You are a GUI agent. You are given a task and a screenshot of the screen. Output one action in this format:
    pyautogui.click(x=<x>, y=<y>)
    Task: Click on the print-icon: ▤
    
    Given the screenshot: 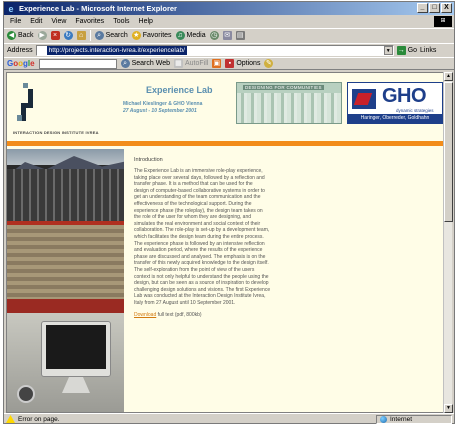 What is the action you would take?
    pyautogui.click(x=240, y=35)
    